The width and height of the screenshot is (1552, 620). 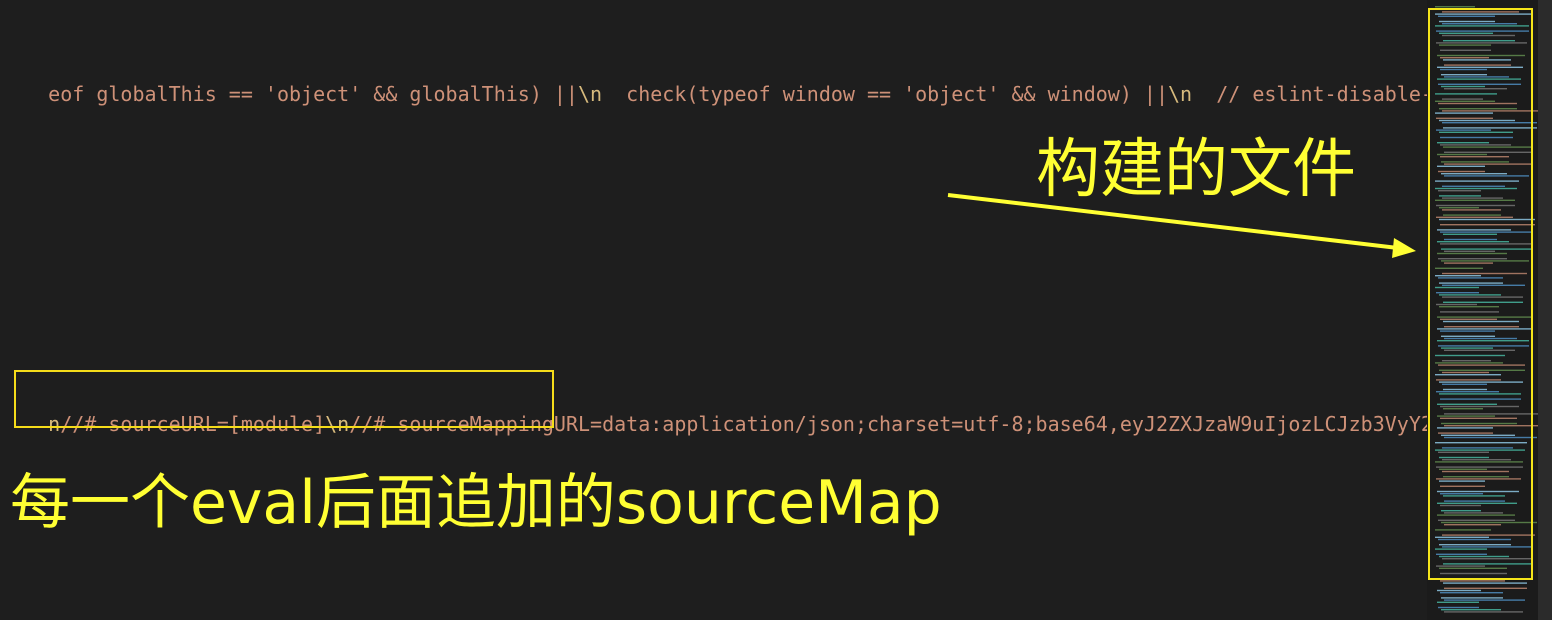 I want to click on sourcemap-annotation: 每一个eval后面追加的sourceMap, so click(x=476, y=503).